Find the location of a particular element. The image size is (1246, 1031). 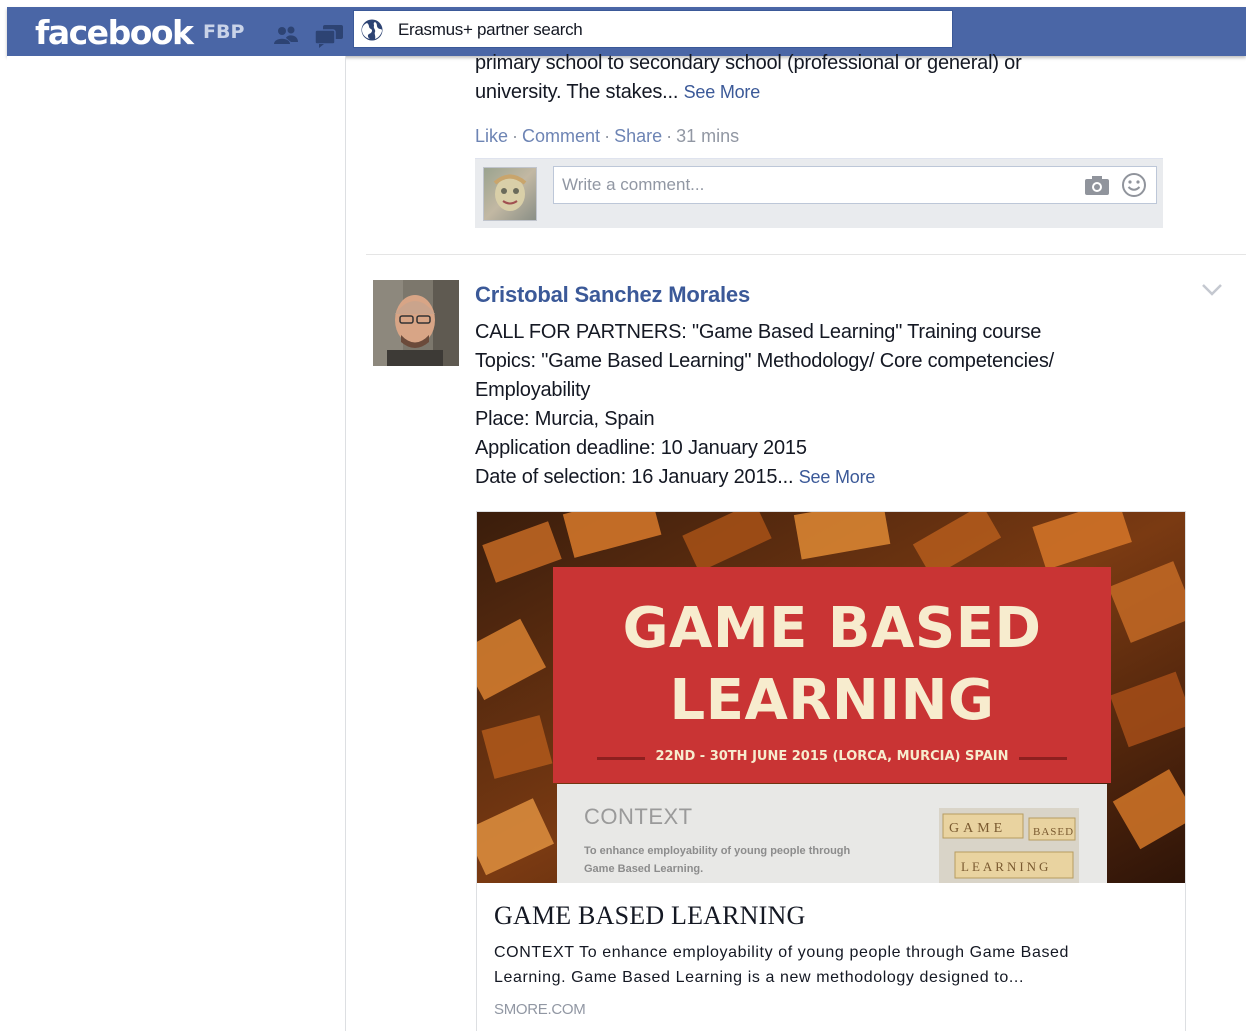

banner-title: GAME BASED LEARNING is located at coordinates (832, 665).